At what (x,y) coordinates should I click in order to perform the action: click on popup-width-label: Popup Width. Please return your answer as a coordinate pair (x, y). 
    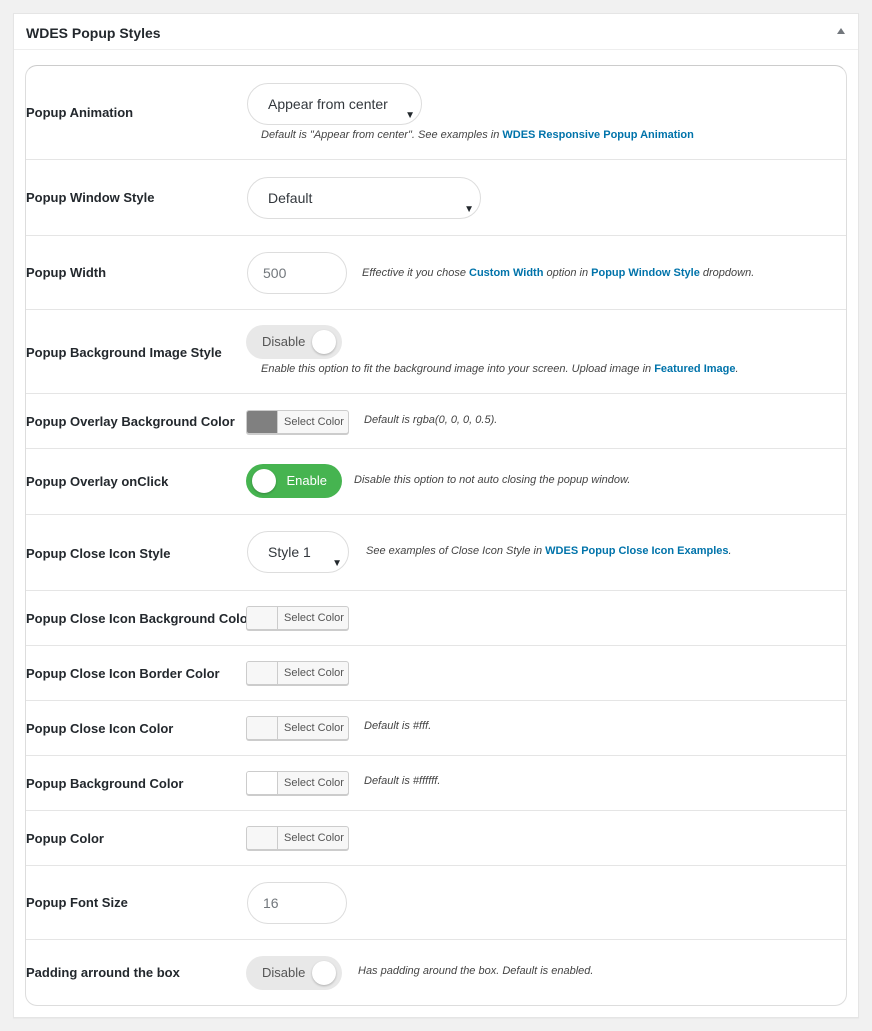
    Looking at the image, I should click on (66, 272).